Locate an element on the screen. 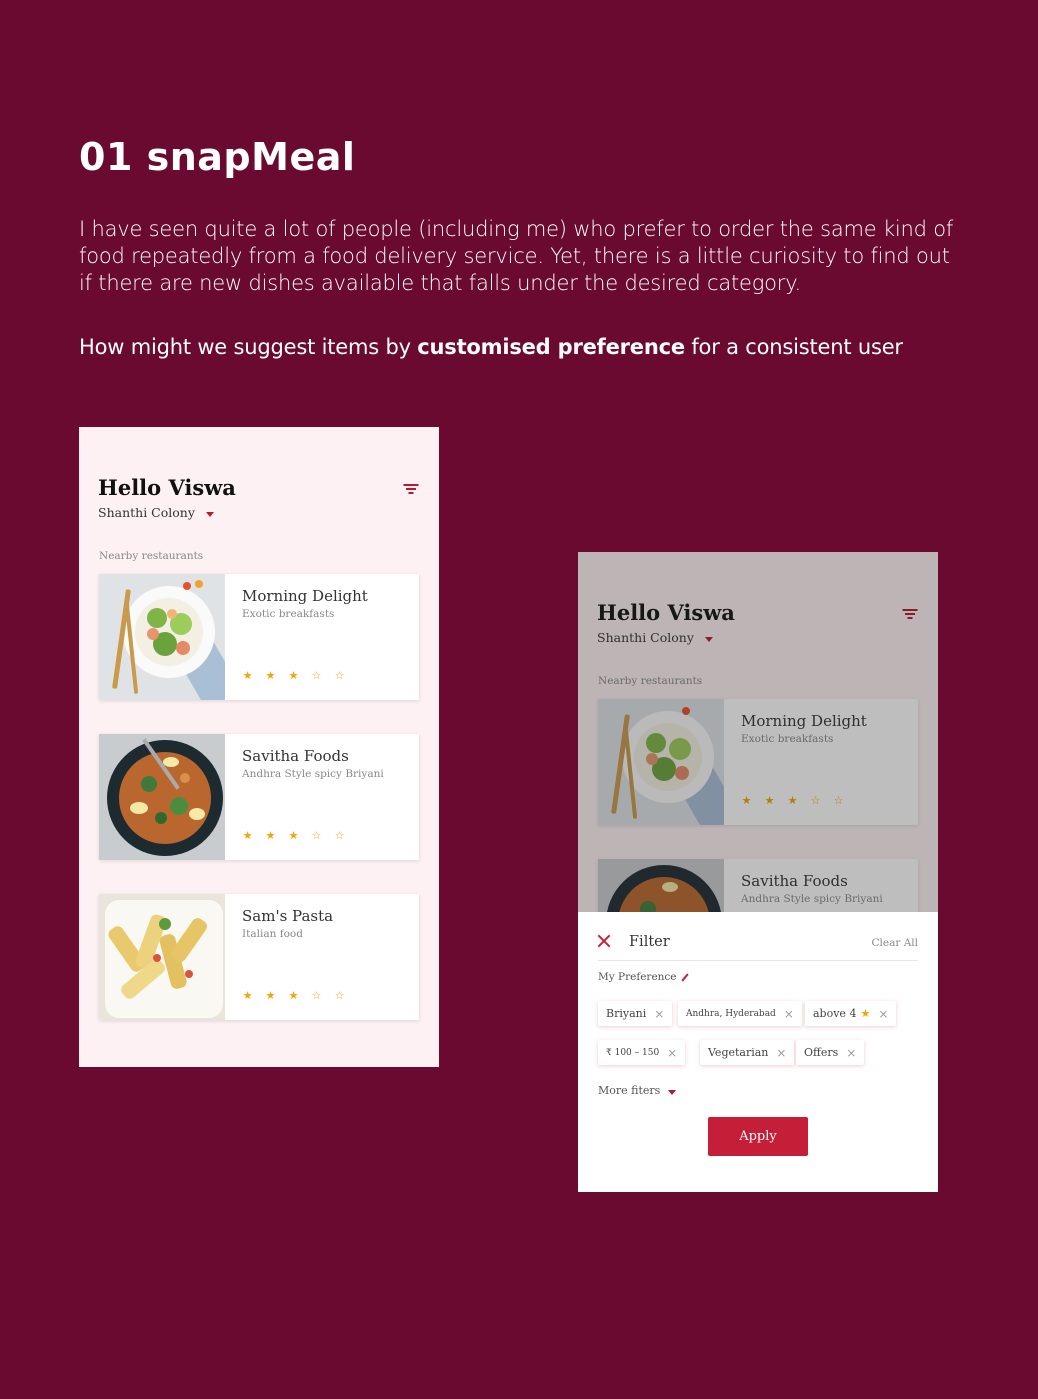  restaurant-desc: Andhra Style spicy Briyani is located at coordinates (313, 774).